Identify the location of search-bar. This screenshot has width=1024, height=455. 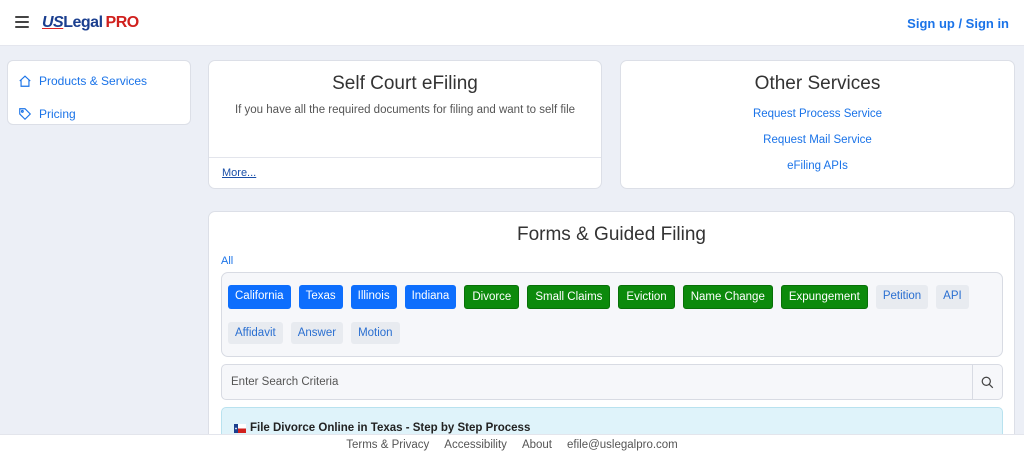
(612, 382).